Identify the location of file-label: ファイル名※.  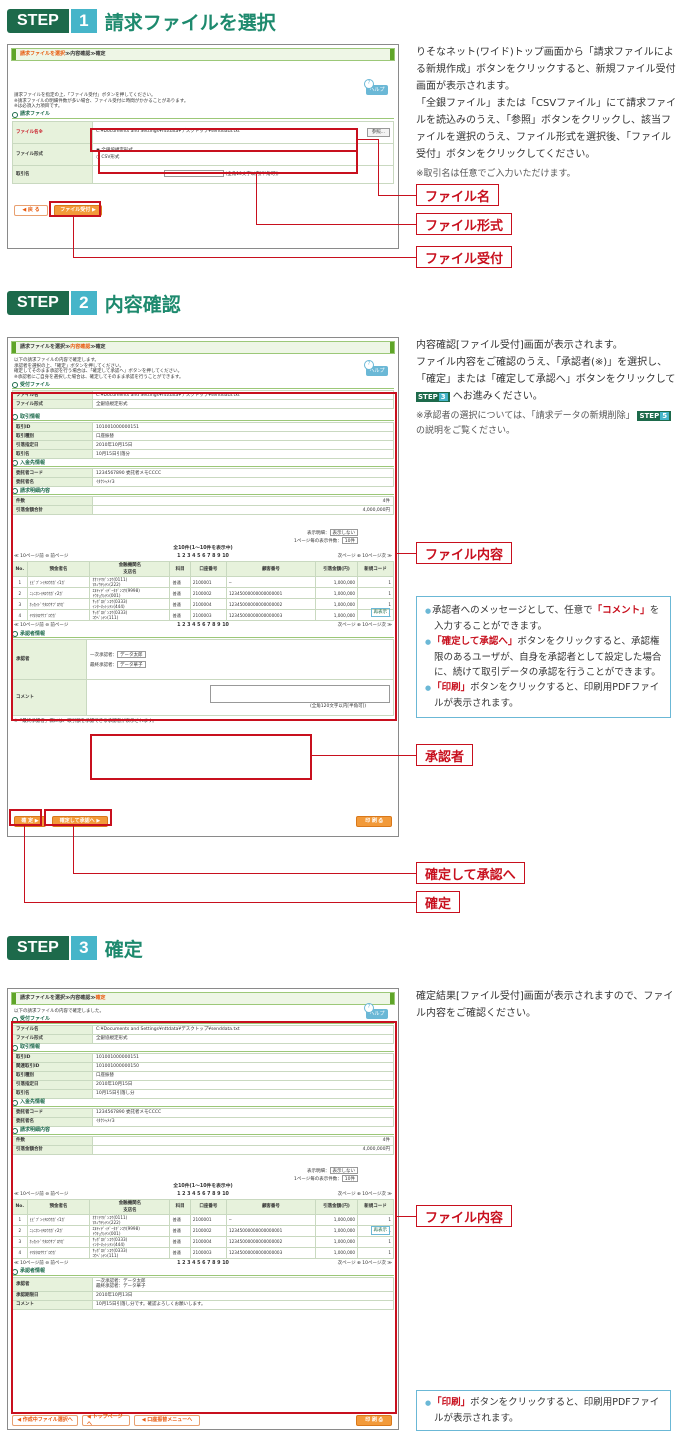
(52, 132).